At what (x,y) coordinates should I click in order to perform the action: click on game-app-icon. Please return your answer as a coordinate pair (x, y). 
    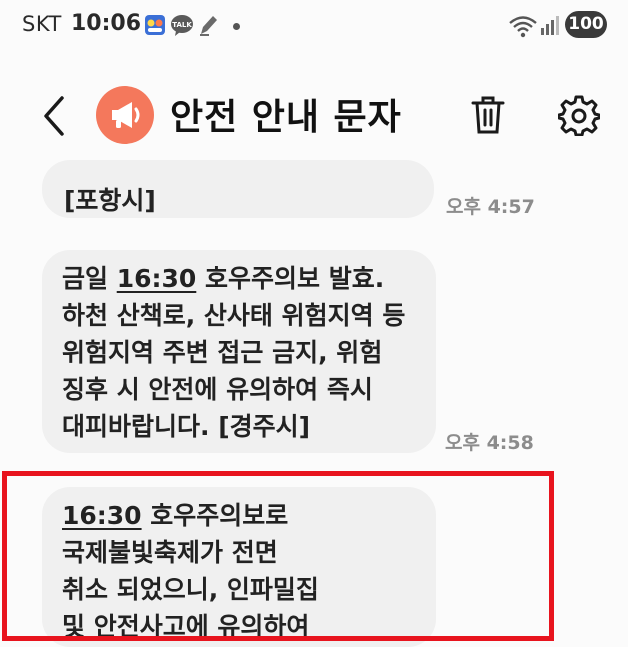
    Looking at the image, I should click on (155, 25).